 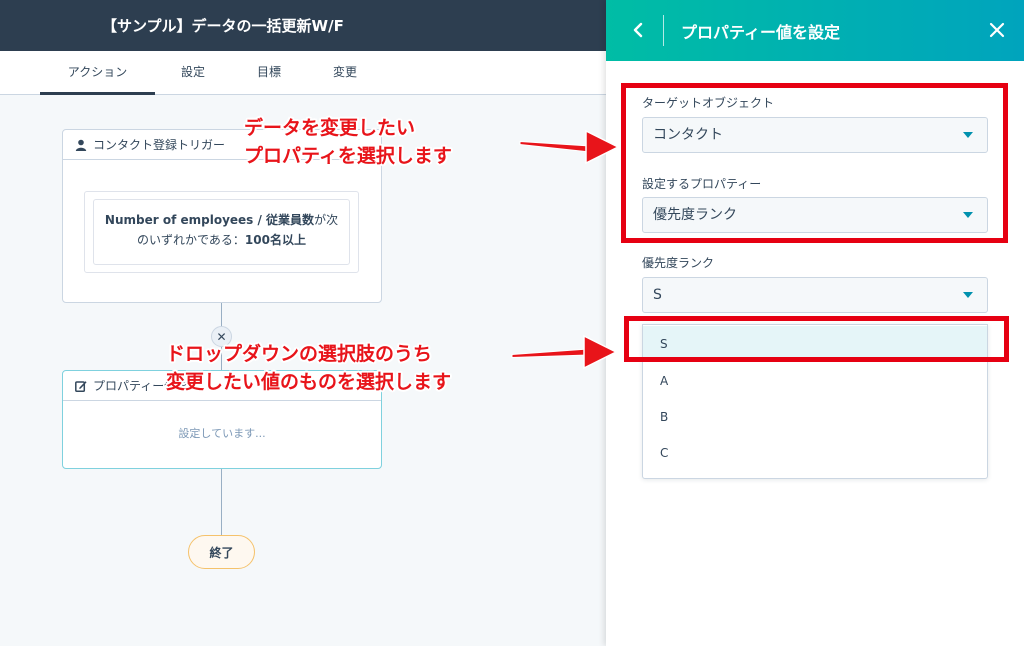 I want to click on annotation-line: 変更したい値のものを選択します, so click(x=309, y=382).